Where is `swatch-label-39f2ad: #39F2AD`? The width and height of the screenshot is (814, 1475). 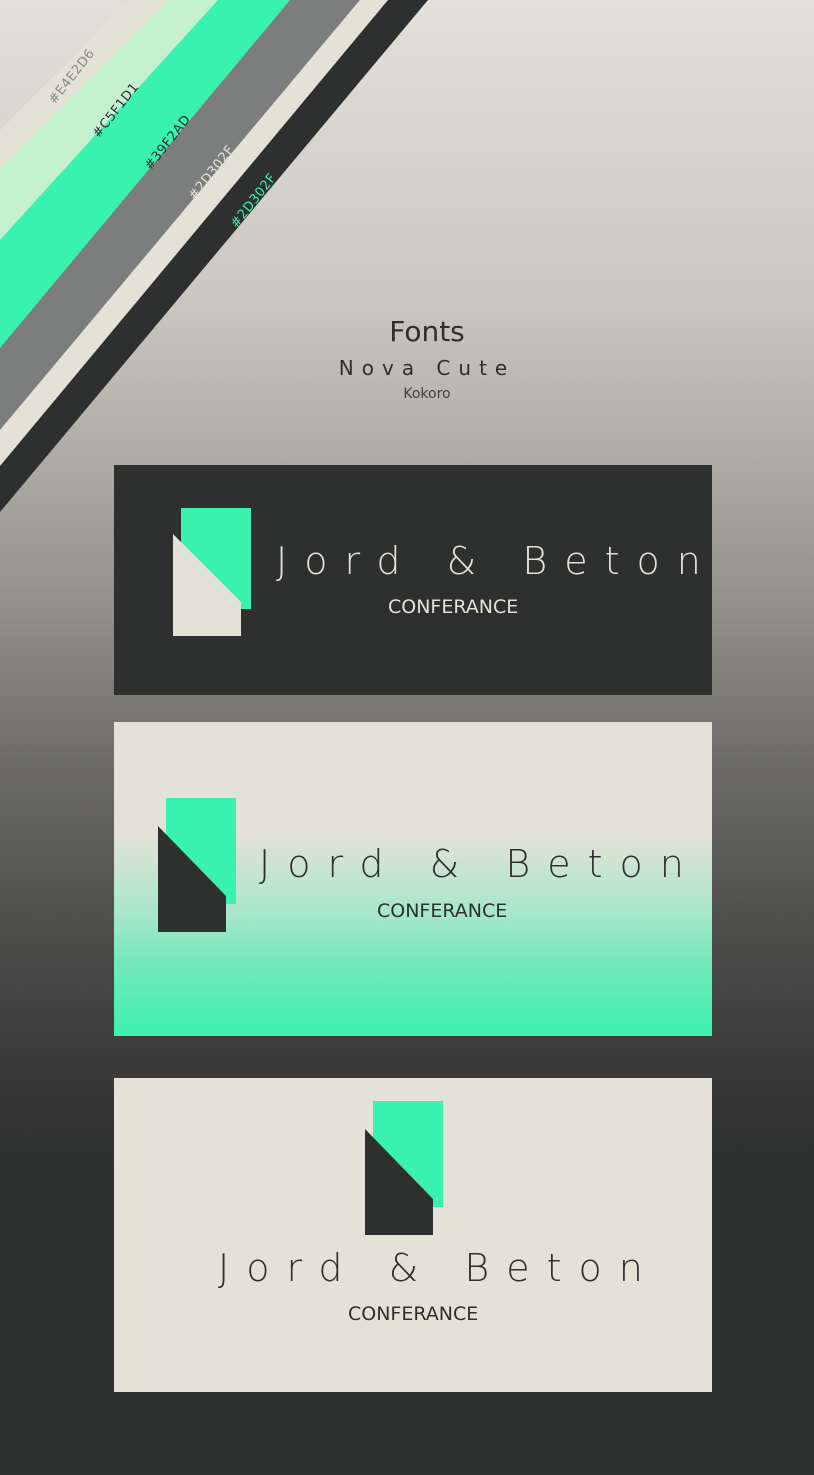
swatch-label-39f2ad: #39F2AD is located at coordinates (168, 143).